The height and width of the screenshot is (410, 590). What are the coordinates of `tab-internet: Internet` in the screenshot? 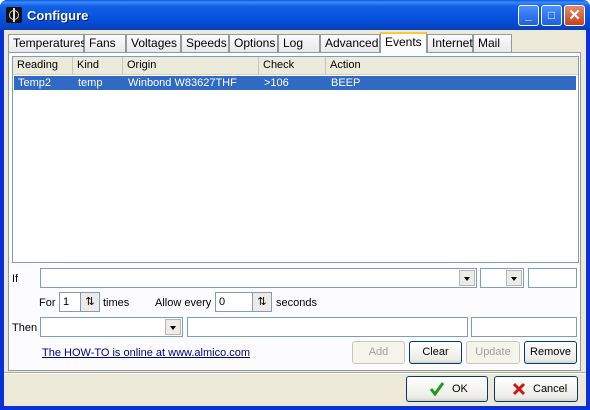 It's located at (450, 43).